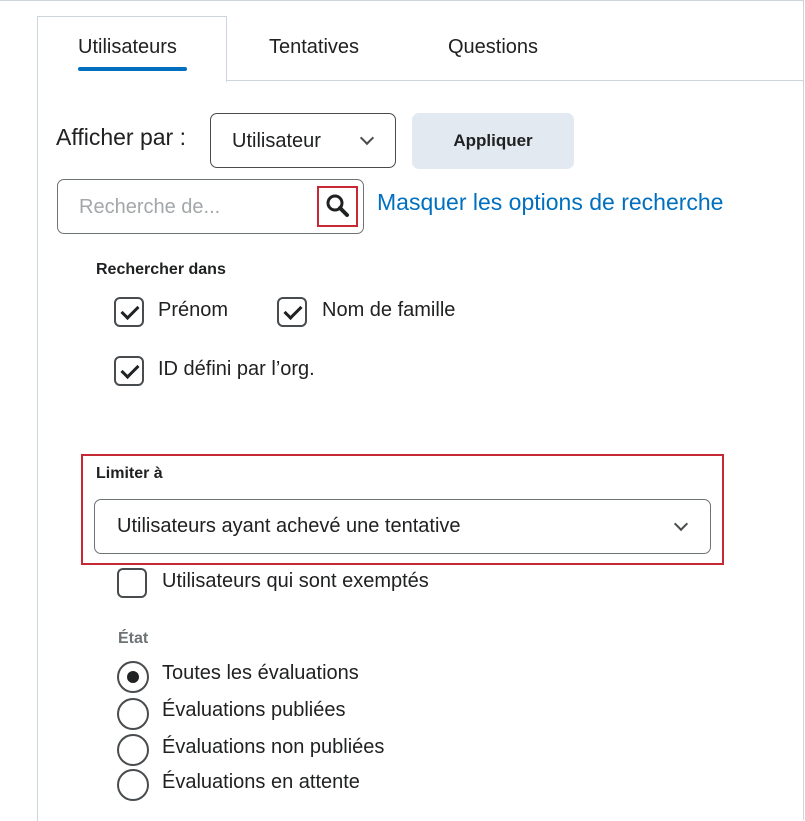 Image resolution: width=805 pixels, height=821 pixels. What do you see at coordinates (121, 137) in the screenshot?
I see `view-by-label: Afficher par :` at bounding box center [121, 137].